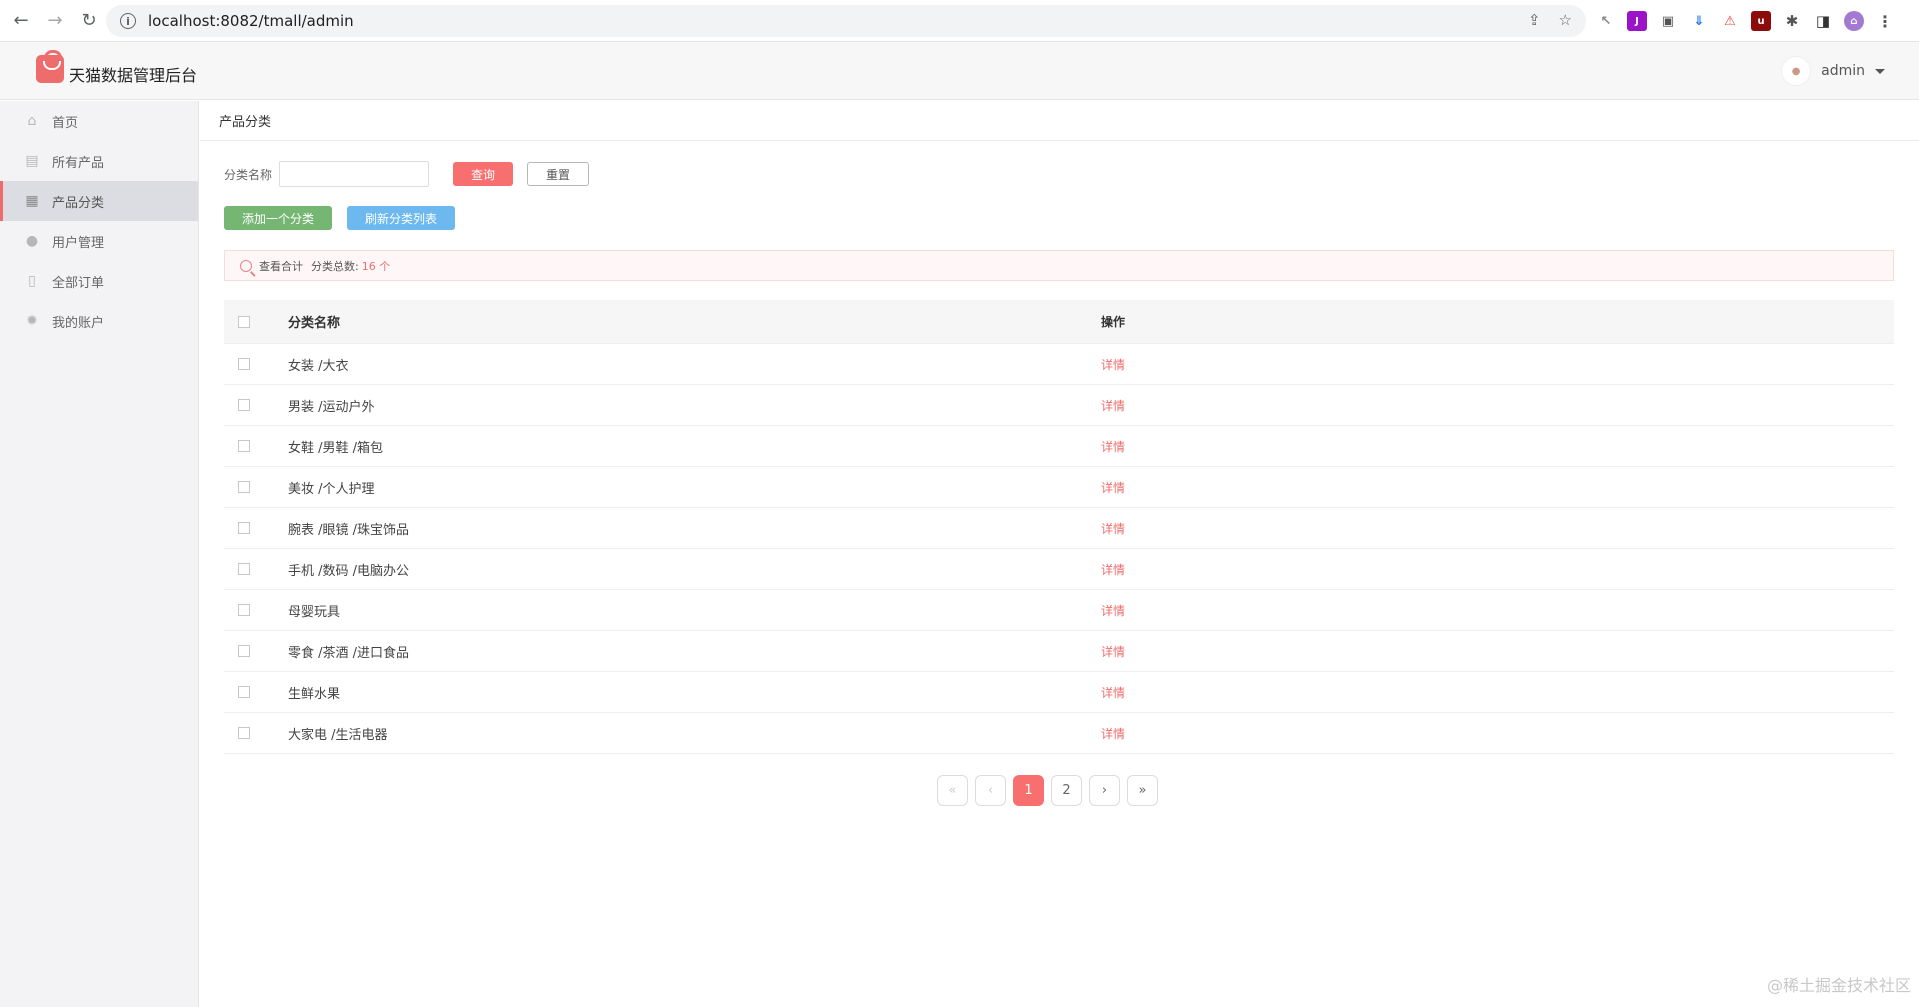 This screenshot has height=1007, width=1919. Describe the element at coordinates (1761, 21) in the screenshot. I see `ublock-extension-icon: u` at that location.